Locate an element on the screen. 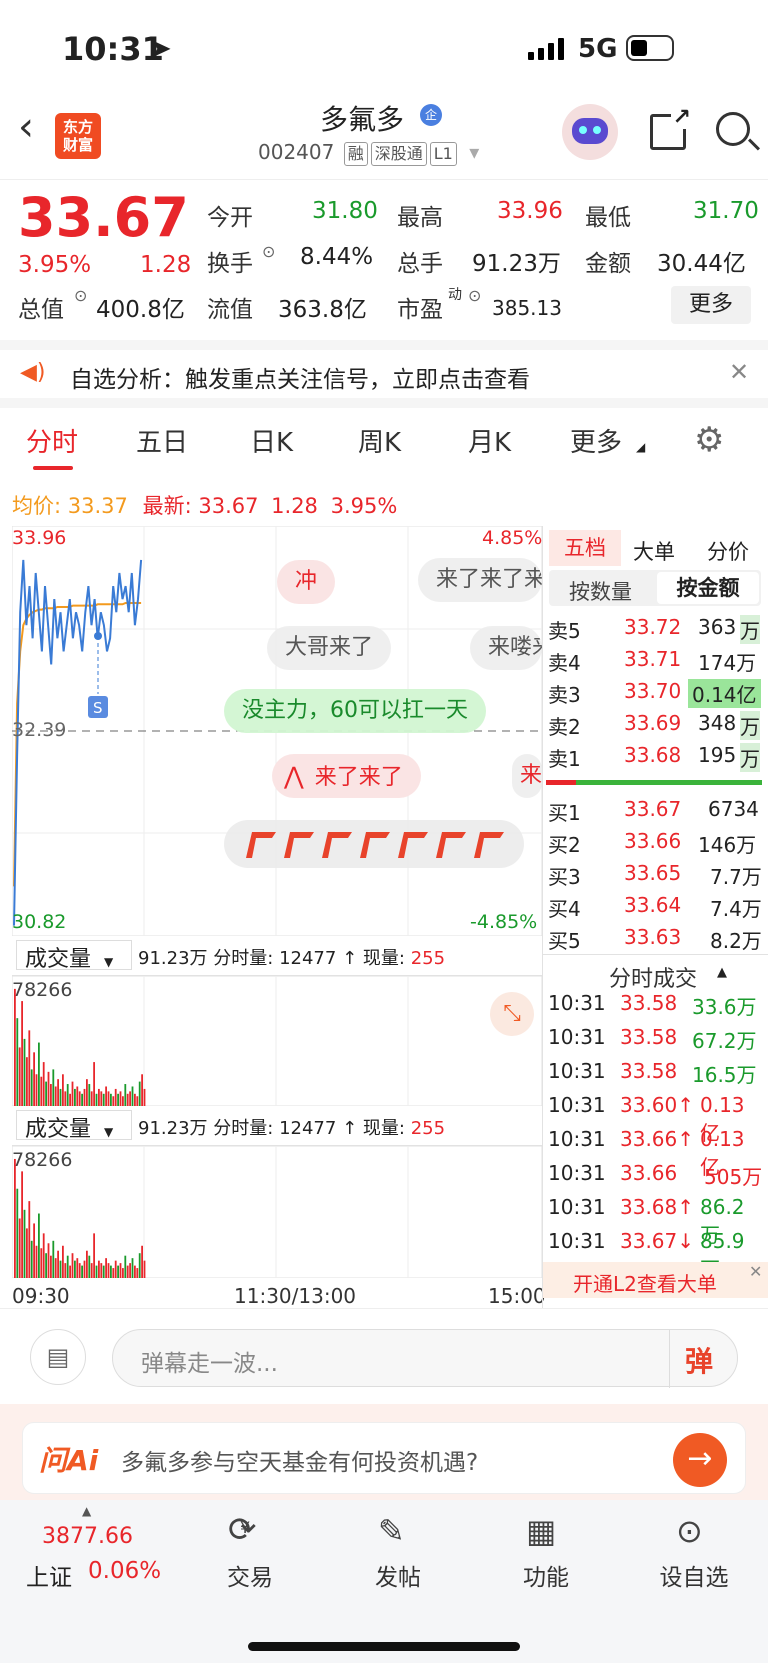  index-pct: 0.06% is located at coordinates (124, 1571).